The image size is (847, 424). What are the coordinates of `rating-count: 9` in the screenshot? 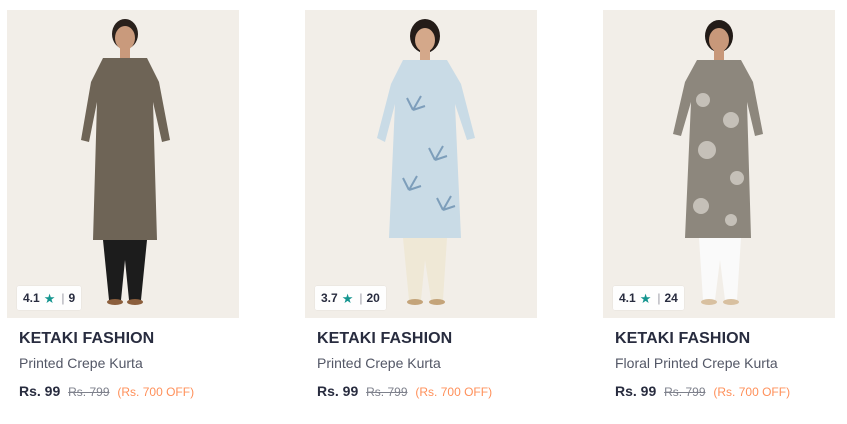 It's located at (72, 298).